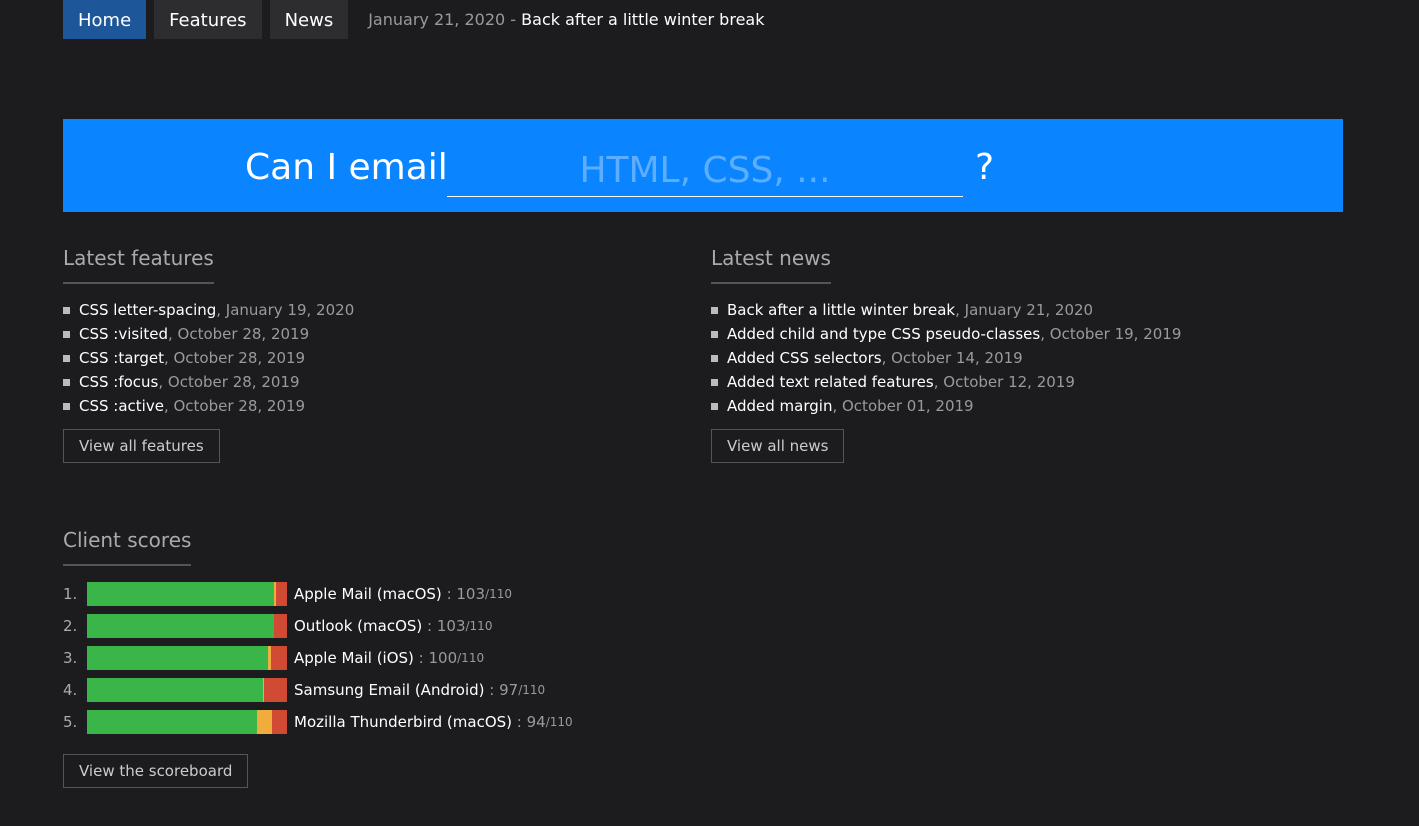 This screenshot has width=1419, height=826. What do you see at coordinates (778, 446) in the screenshot?
I see `view-all-news-button: View all news` at bounding box center [778, 446].